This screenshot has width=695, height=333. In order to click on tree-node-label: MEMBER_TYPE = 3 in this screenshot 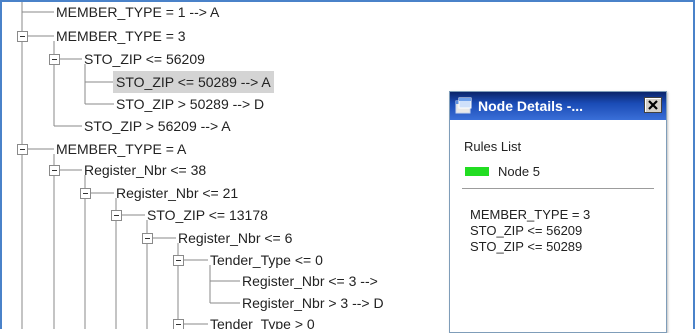, I will do `click(121, 36)`.